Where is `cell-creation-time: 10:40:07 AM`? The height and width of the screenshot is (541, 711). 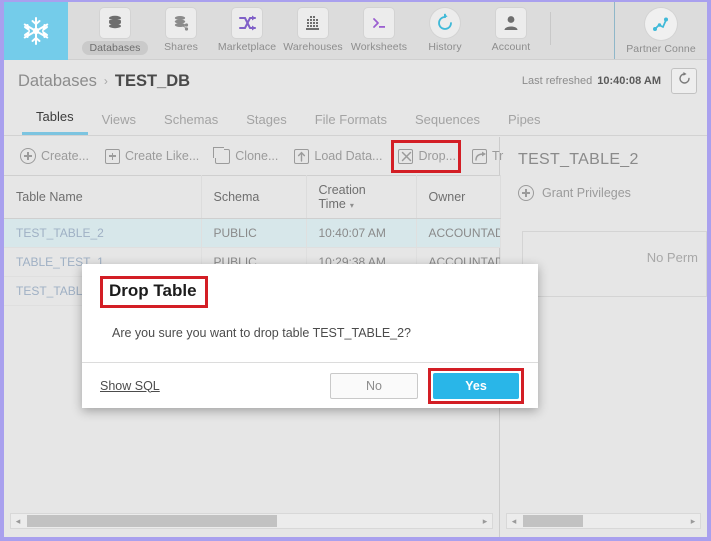
cell-creation-time: 10:40:07 AM is located at coordinates (361, 233).